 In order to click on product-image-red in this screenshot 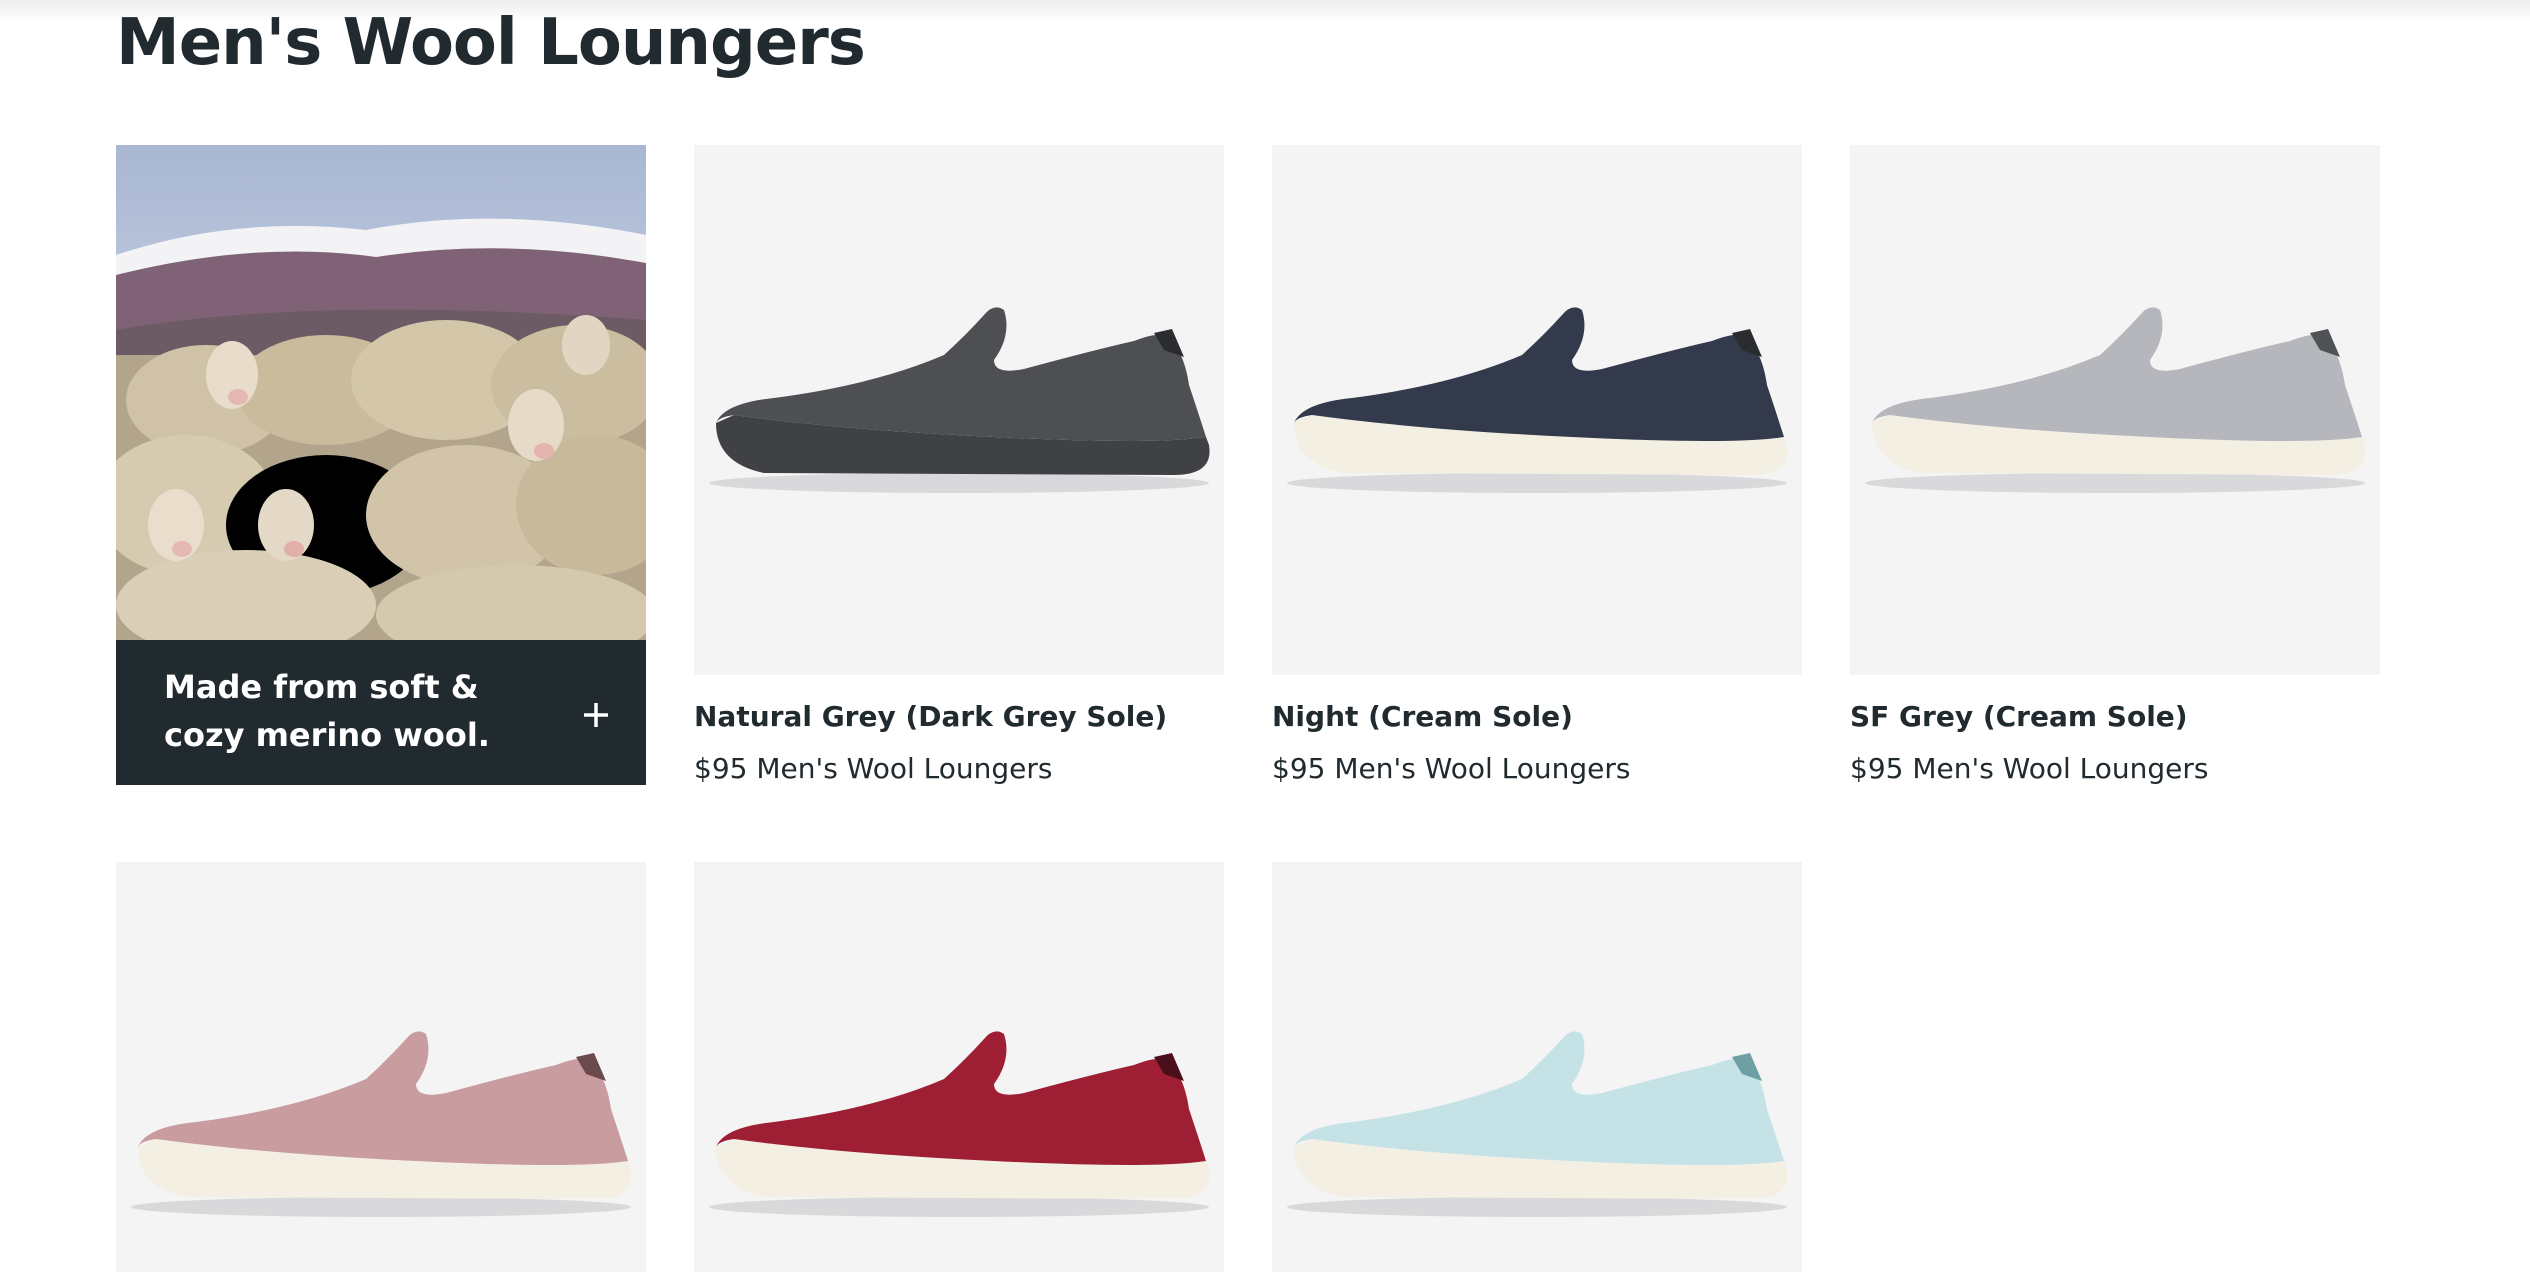, I will do `click(959, 1067)`.